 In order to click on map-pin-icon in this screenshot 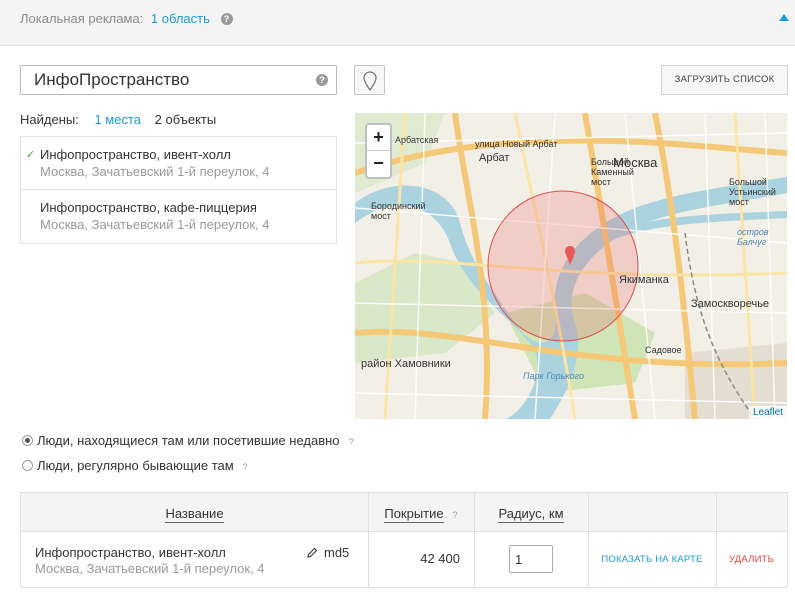, I will do `click(370, 81)`.